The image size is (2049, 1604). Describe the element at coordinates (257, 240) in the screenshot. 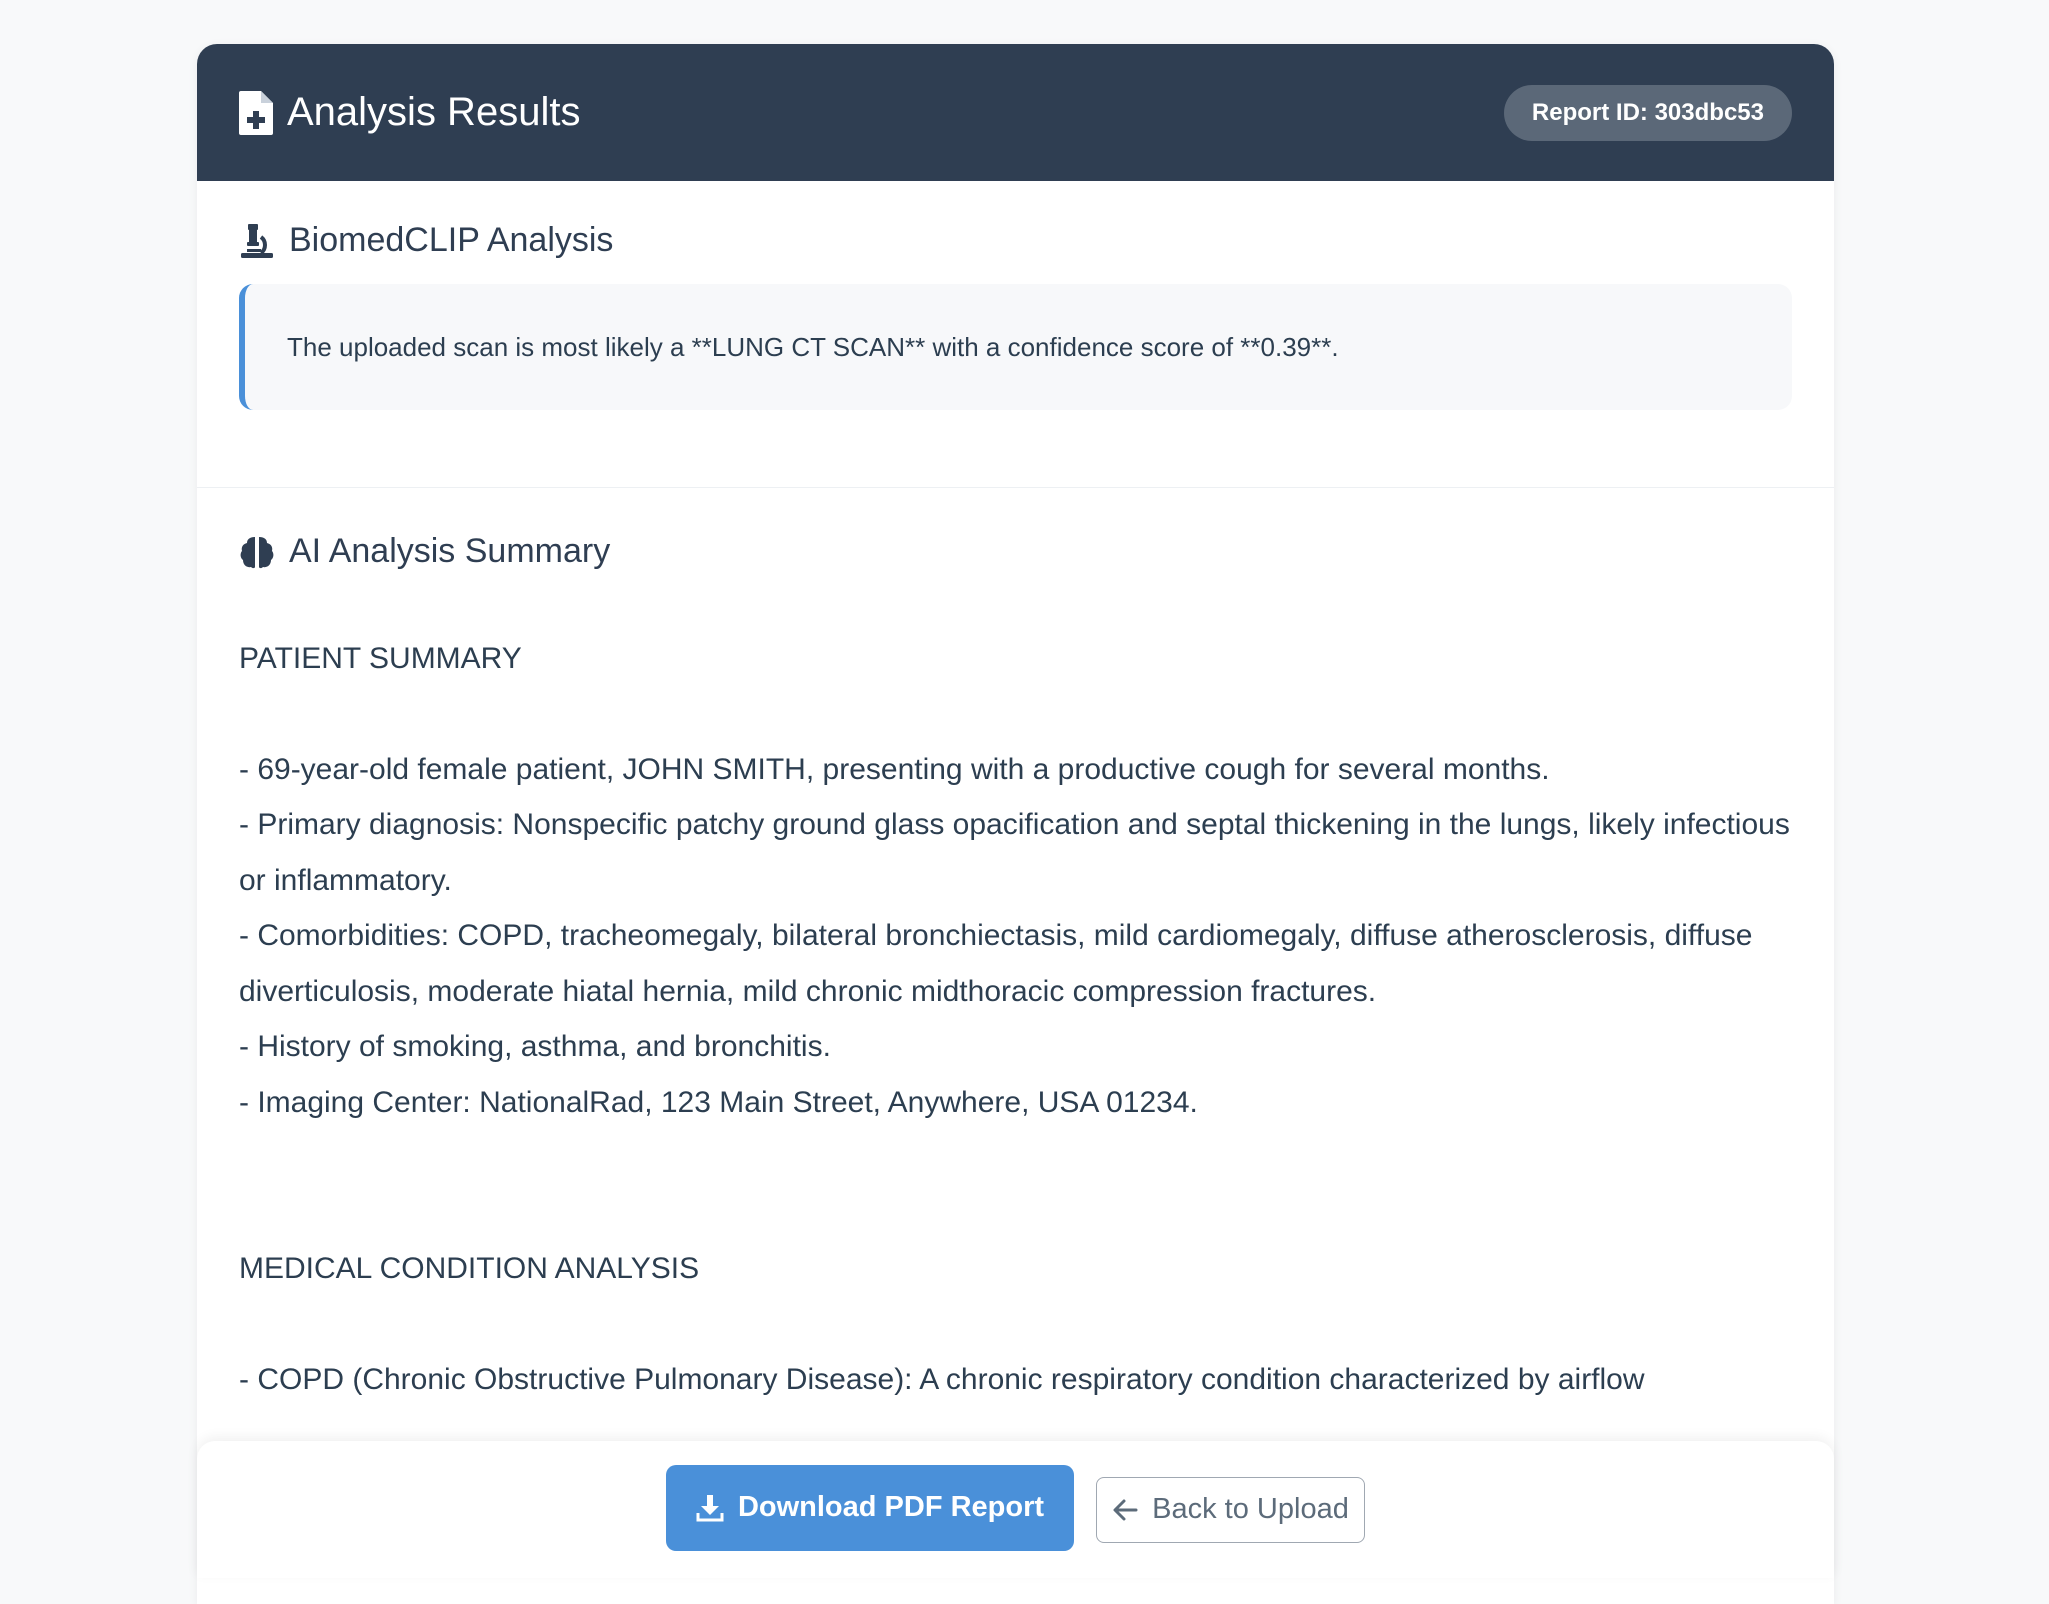

I see `microscope-icon` at that location.